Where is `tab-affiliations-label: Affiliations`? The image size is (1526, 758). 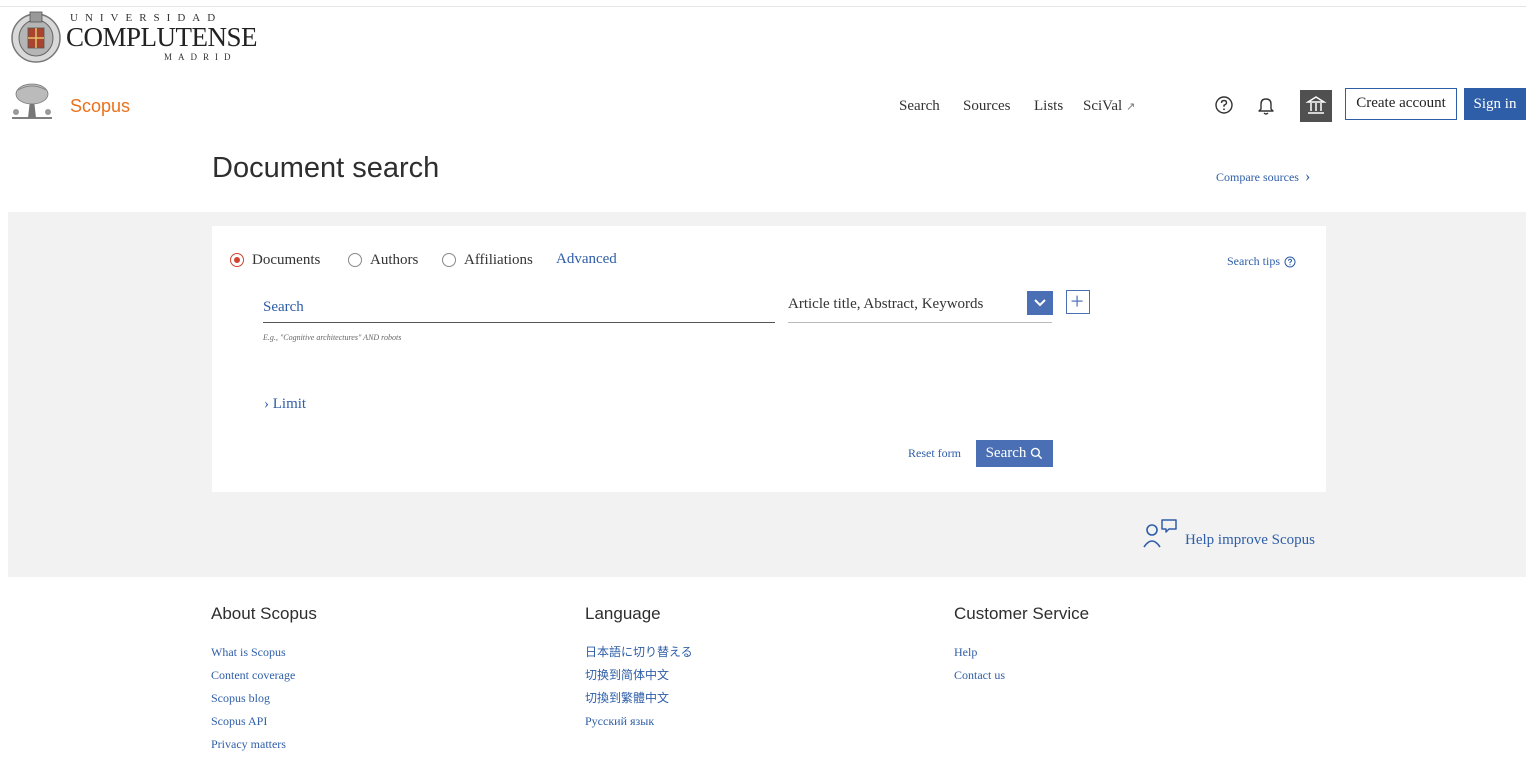 tab-affiliations-label: Affiliations is located at coordinates (498, 259).